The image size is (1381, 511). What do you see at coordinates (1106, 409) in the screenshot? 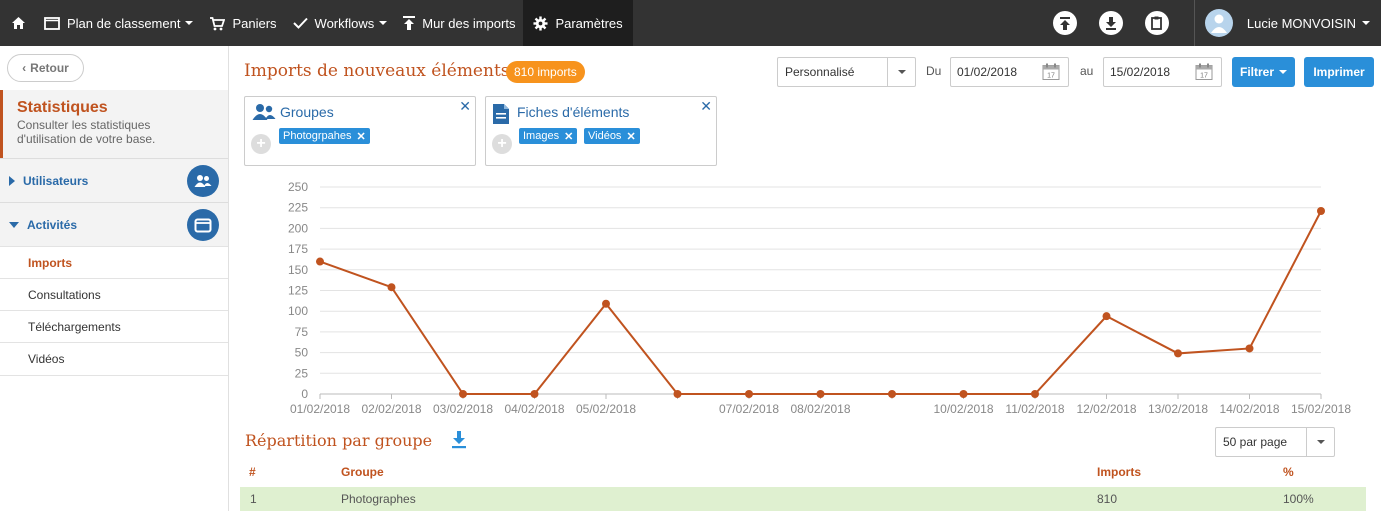
I see `x-tick-label: 12/02/2018` at bounding box center [1106, 409].